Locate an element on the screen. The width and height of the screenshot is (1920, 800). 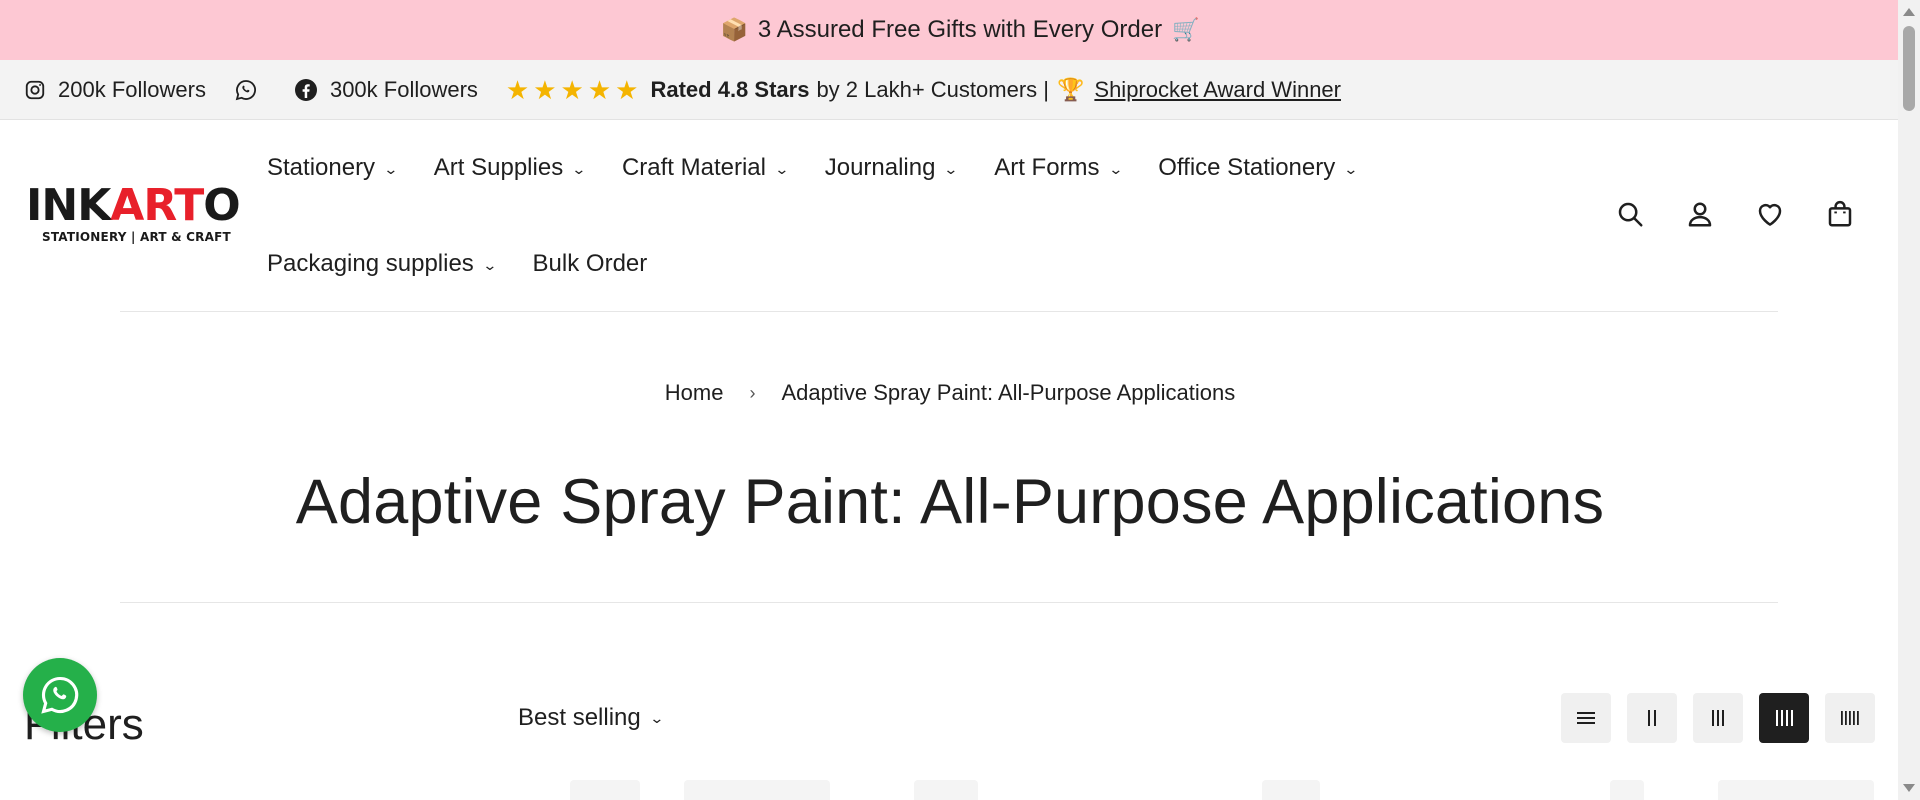
scrollbar-thumb is located at coordinates (1909, 68).